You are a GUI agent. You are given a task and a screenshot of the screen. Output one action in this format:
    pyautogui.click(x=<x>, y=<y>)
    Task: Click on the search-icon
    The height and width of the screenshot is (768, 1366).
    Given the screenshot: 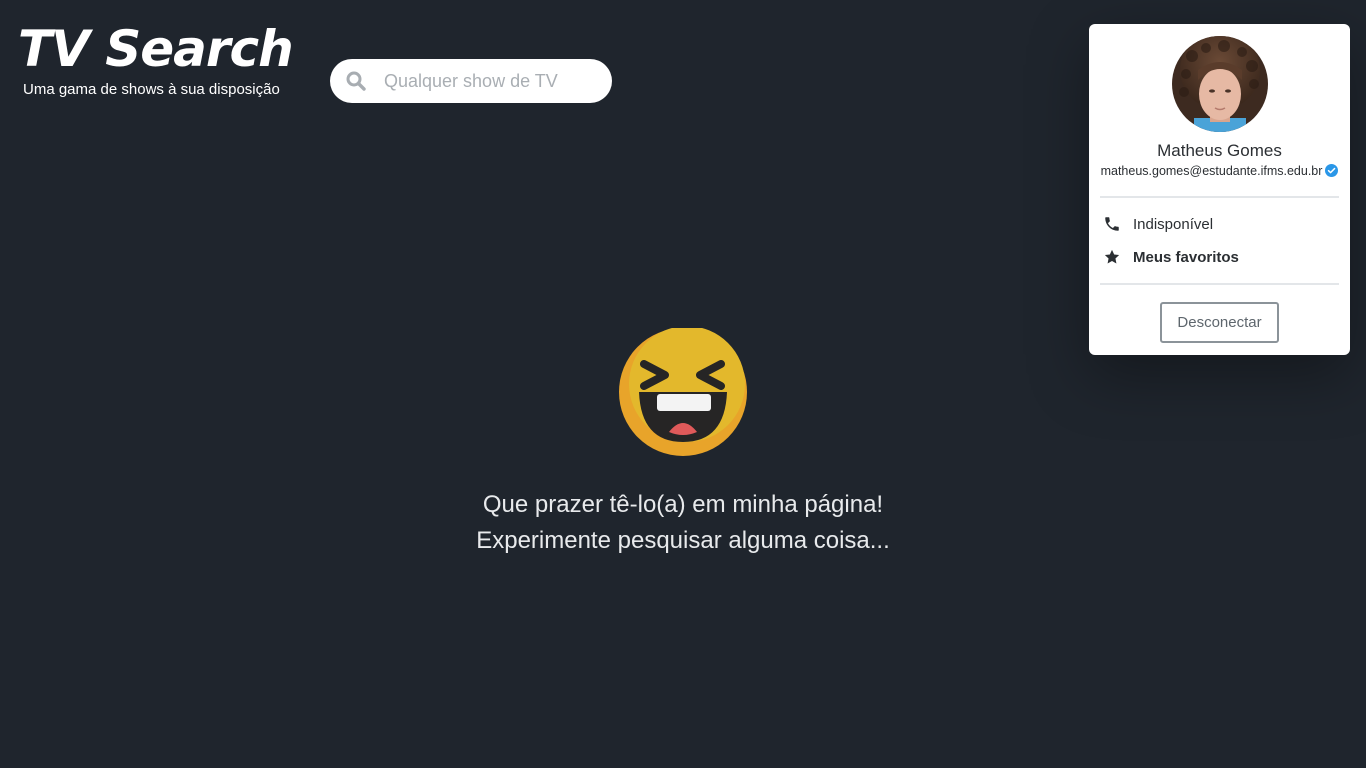 What is the action you would take?
    pyautogui.click(x=356, y=81)
    